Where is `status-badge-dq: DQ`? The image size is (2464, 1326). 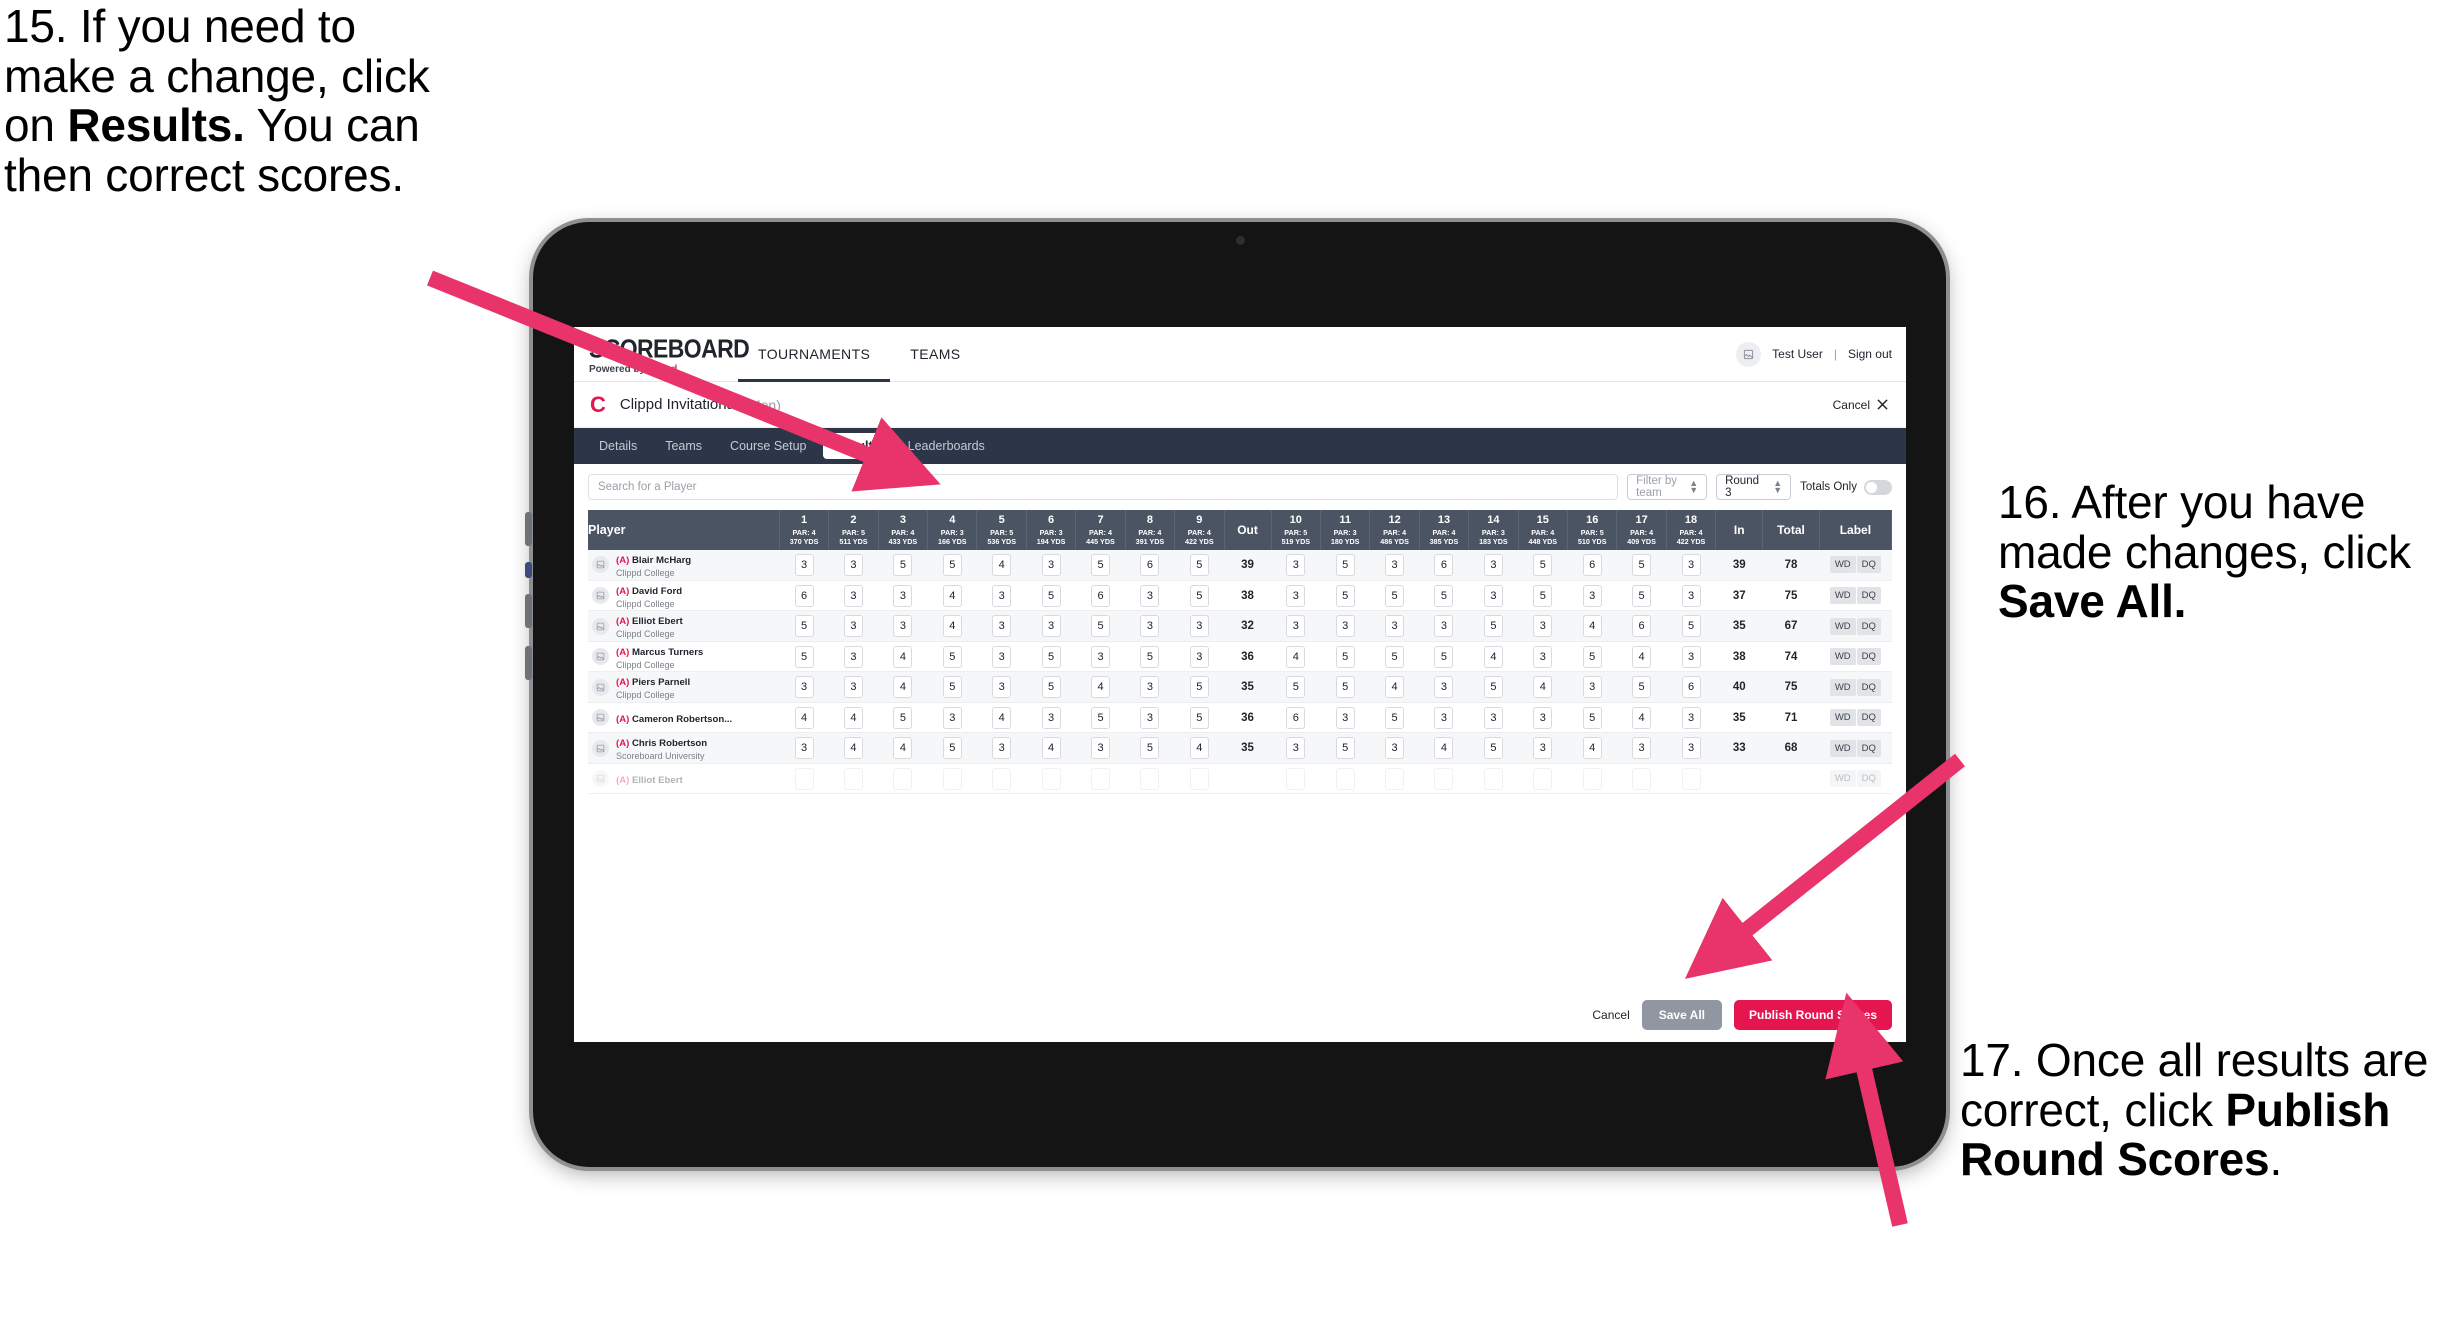 status-badge-dq: DQ is located at coordinates (1868, 687).